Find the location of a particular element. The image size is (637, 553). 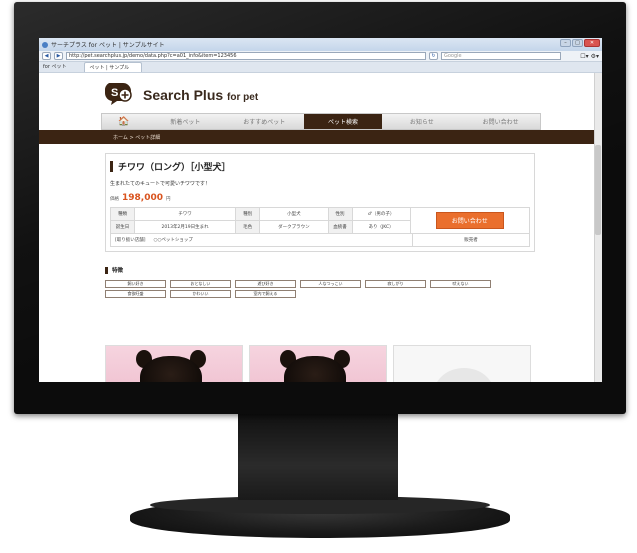

browser-titlebar: サーチプラス for ペット | サンプルサイト – □ ✕ is located at coordinates (320, 44).